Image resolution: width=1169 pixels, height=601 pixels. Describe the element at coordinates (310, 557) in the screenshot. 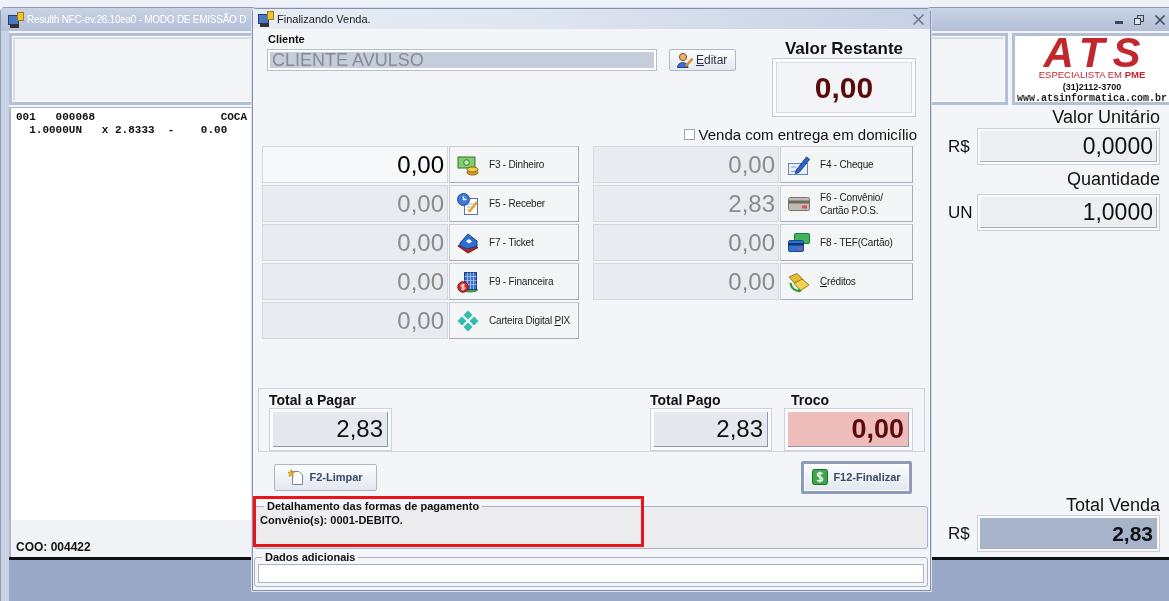

I see `group-title: Dados adicionais` at that location.